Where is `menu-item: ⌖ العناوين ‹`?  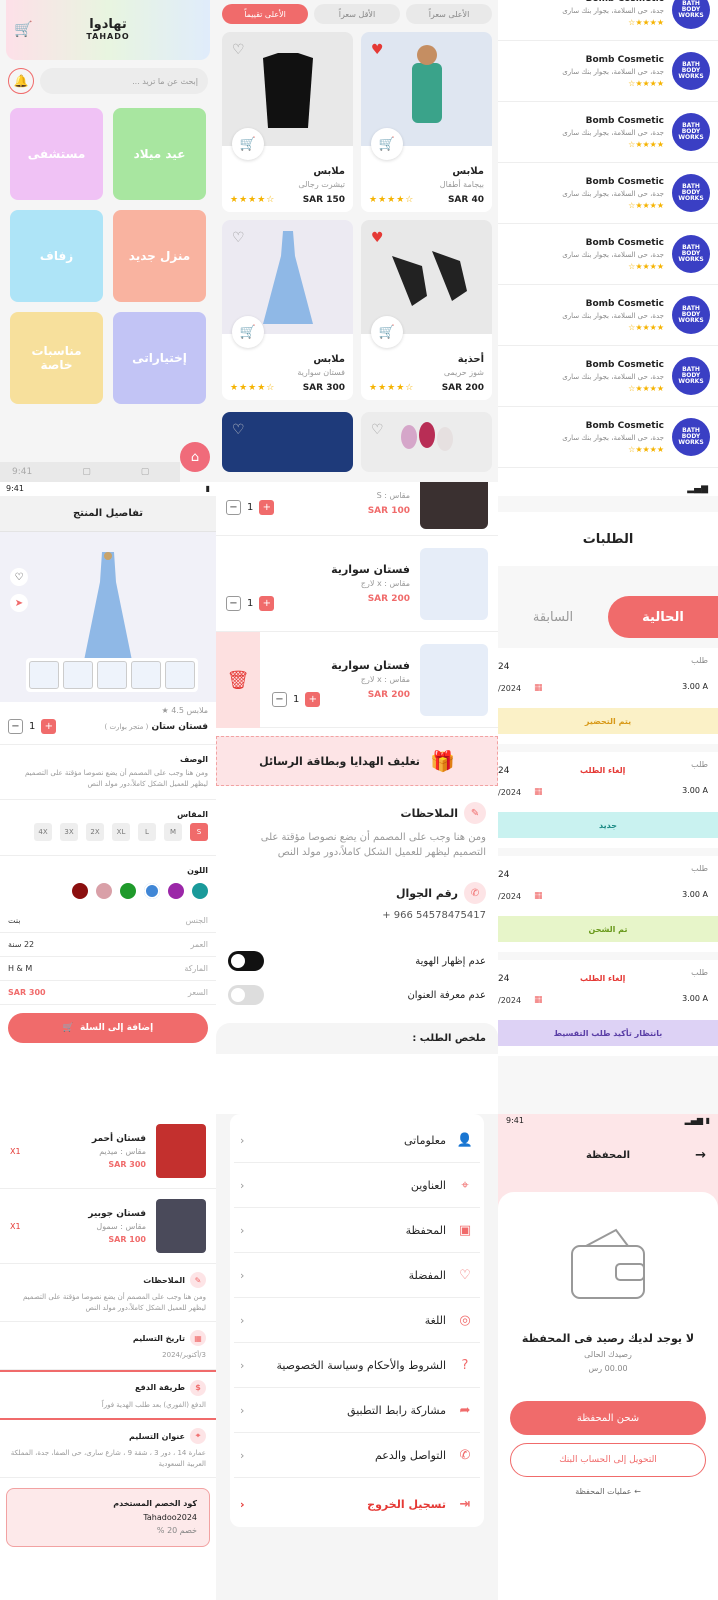 menu-item: ⌖ العناوين ‹ is located at coordinates (357, 1185).